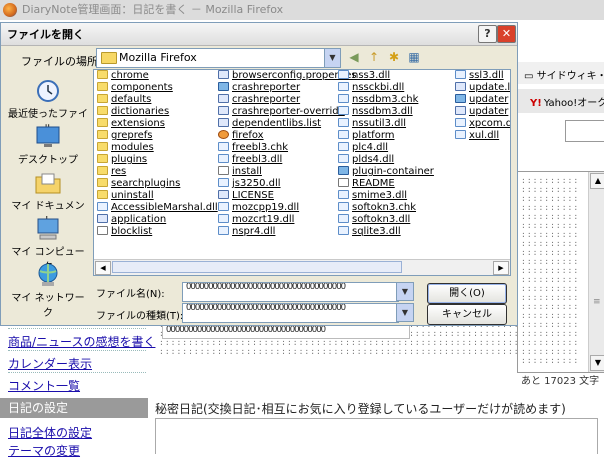 The image size is (604, 459). What do you see at coordinates (48, 145) in the screenshot?
I see `place-desktop: デスクトップ` at bounding box center [48, 145].